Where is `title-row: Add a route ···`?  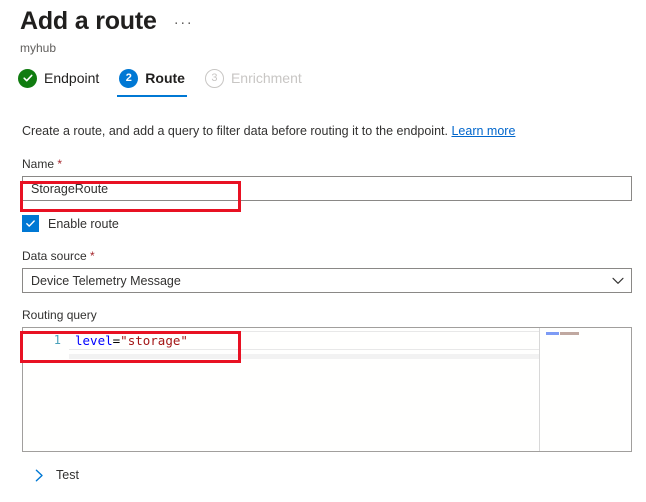 title-row: Add a route ··· is located at coordinates (323, 18).